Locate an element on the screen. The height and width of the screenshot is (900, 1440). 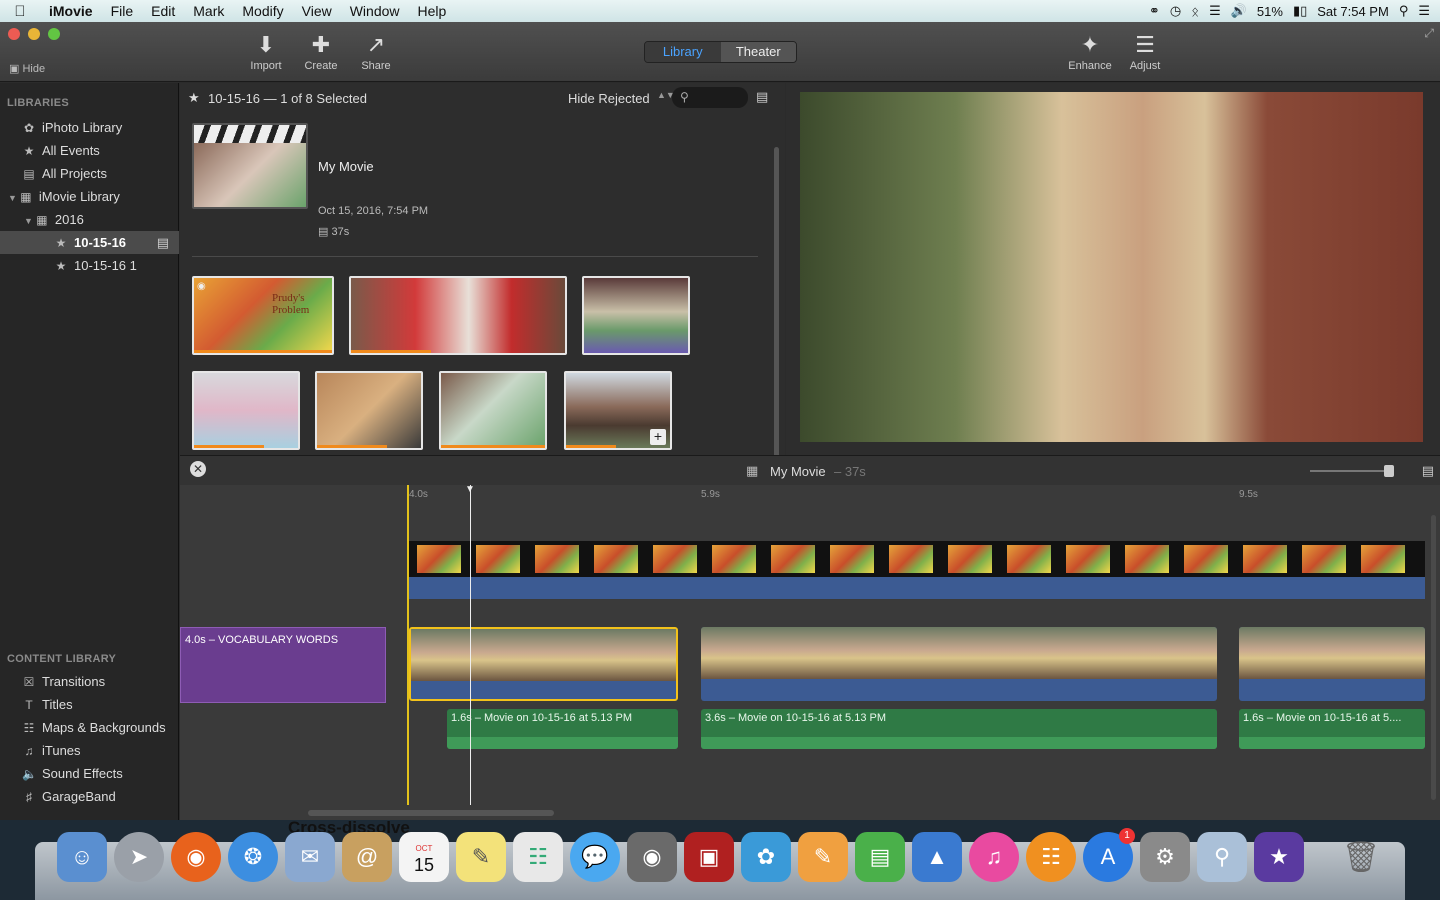
sidebar-item-10-15-16: ★ 10-15-16 ▤ is located at coordinates (89, 242).